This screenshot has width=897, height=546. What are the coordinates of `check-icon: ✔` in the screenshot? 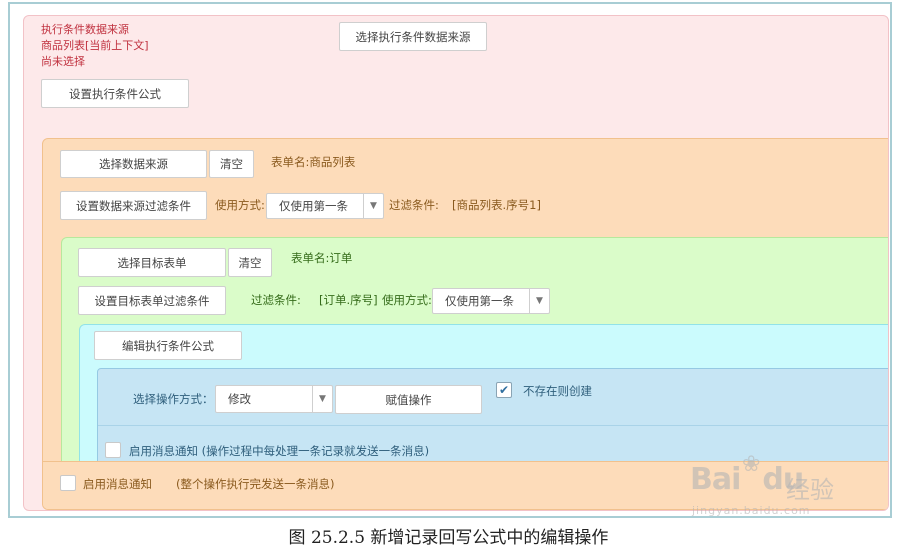 It's located at (504, 390).